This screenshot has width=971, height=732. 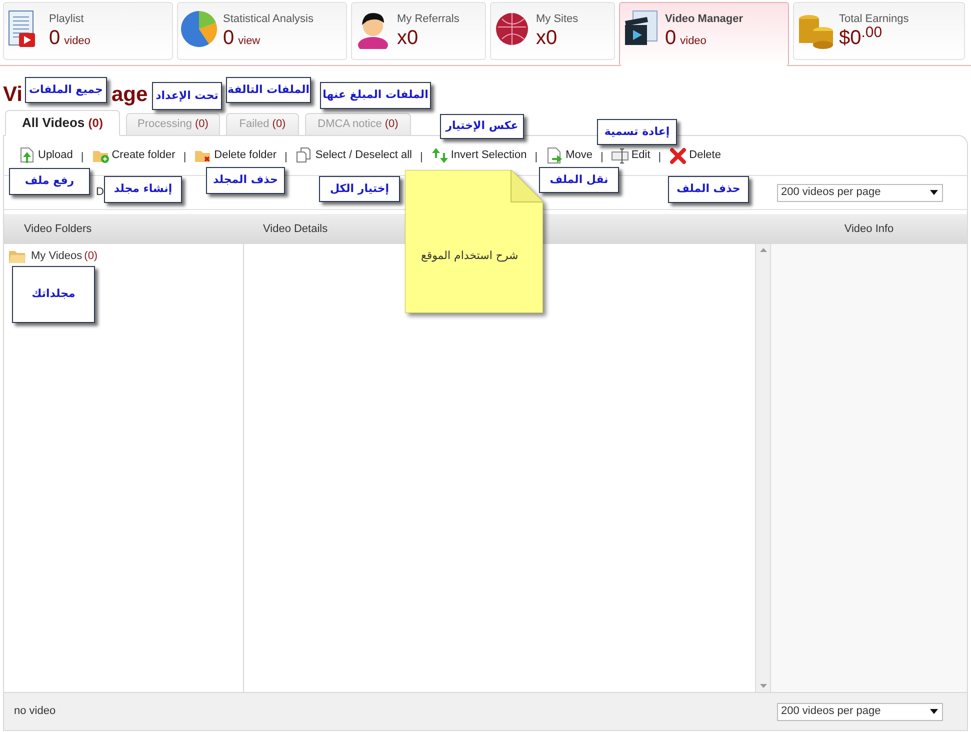 What do you see at coordinates (874, 19) in the screenshot?
I see `card-label: Total Earnings` at bounding box center [874, 19].